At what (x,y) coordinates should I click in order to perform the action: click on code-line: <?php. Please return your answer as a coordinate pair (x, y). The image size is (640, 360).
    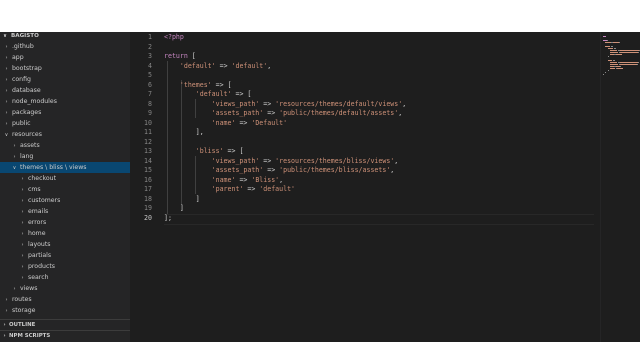
    Looking at the image, I should click on (174, 37).